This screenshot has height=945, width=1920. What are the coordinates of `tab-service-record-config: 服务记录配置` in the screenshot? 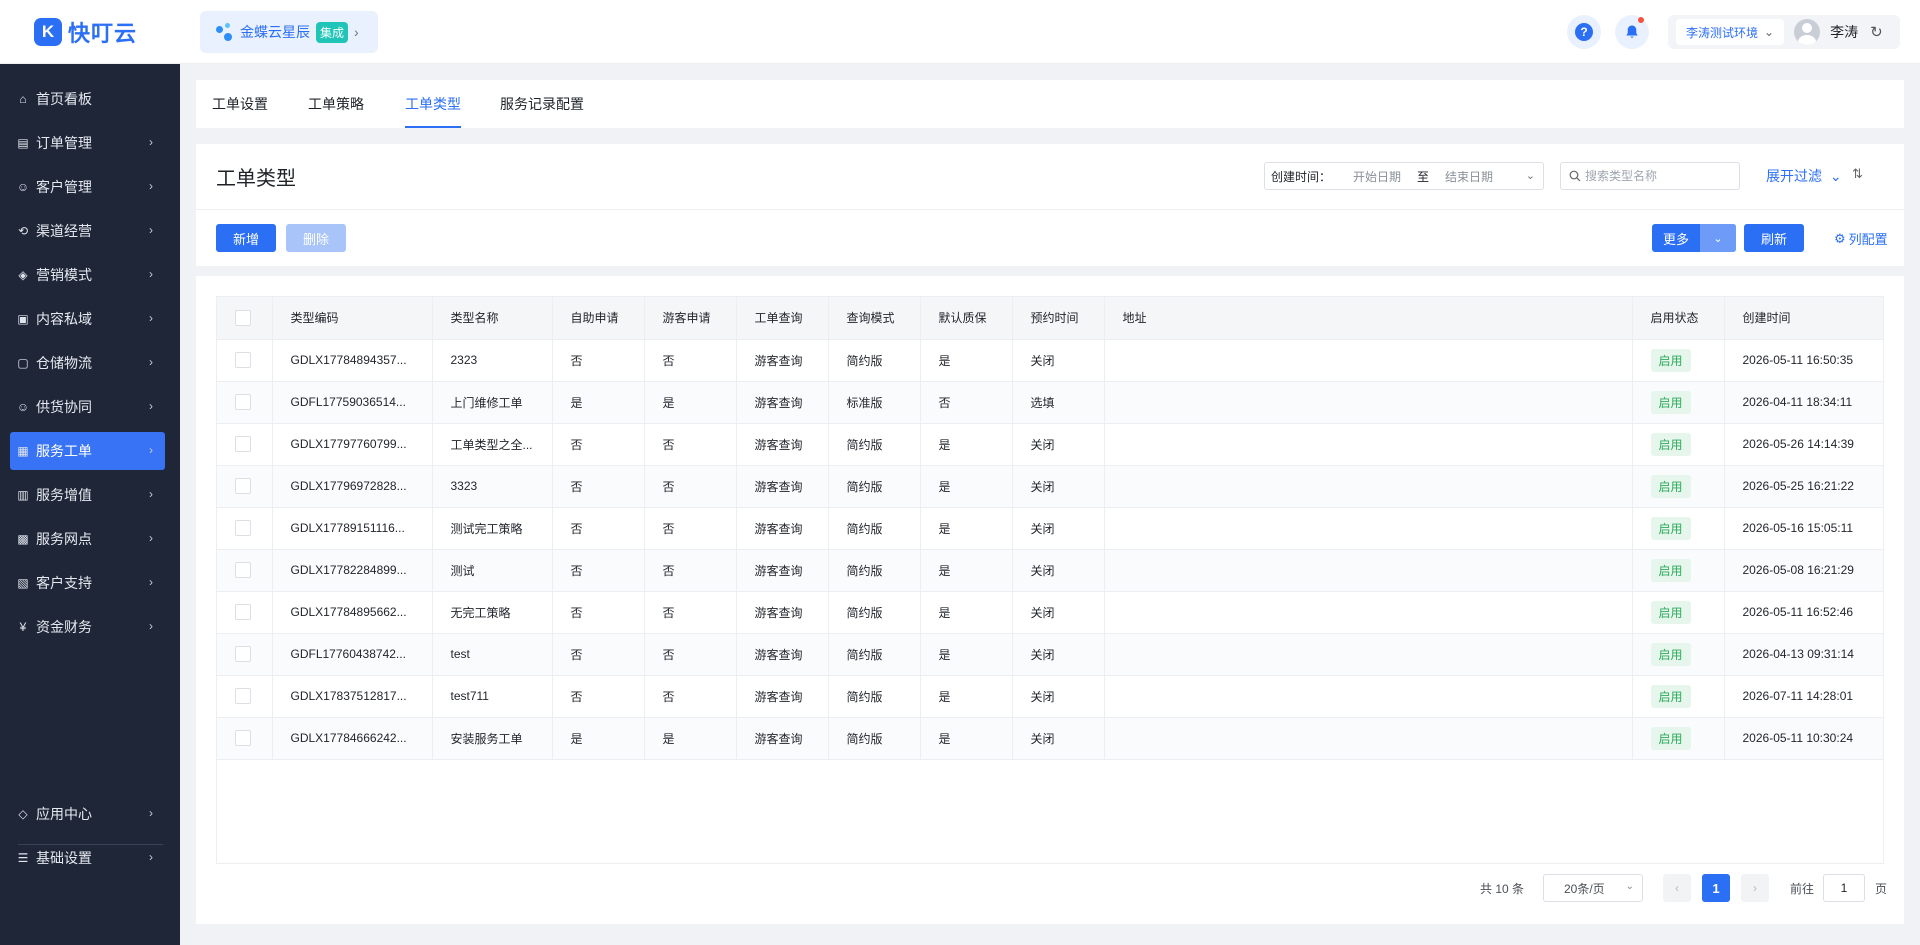 It's located at (542, 104).